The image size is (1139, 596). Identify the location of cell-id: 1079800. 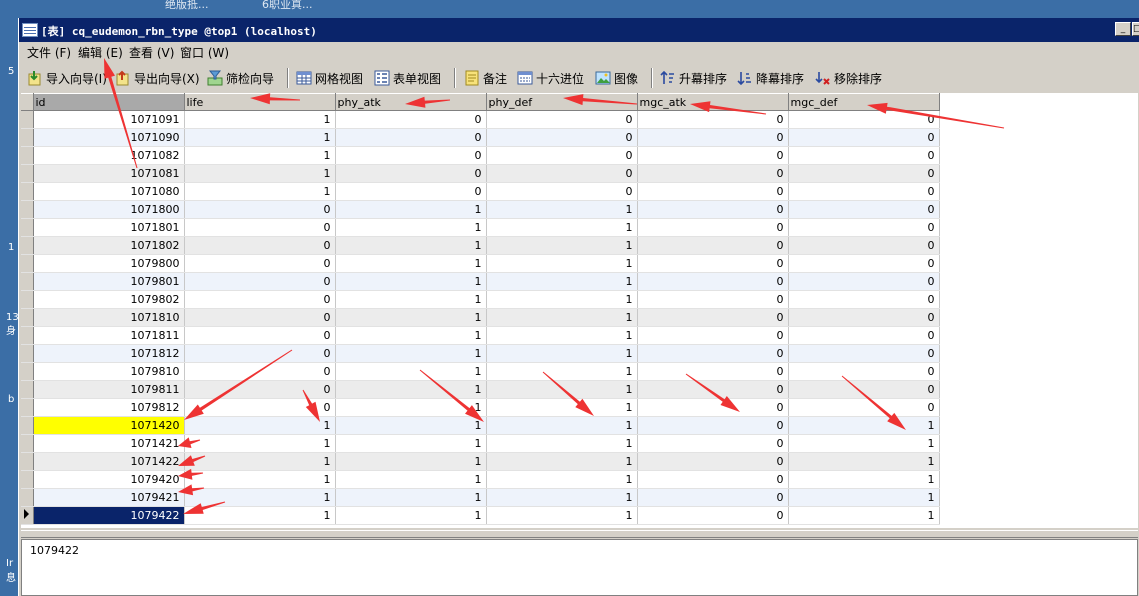
(109, 263).